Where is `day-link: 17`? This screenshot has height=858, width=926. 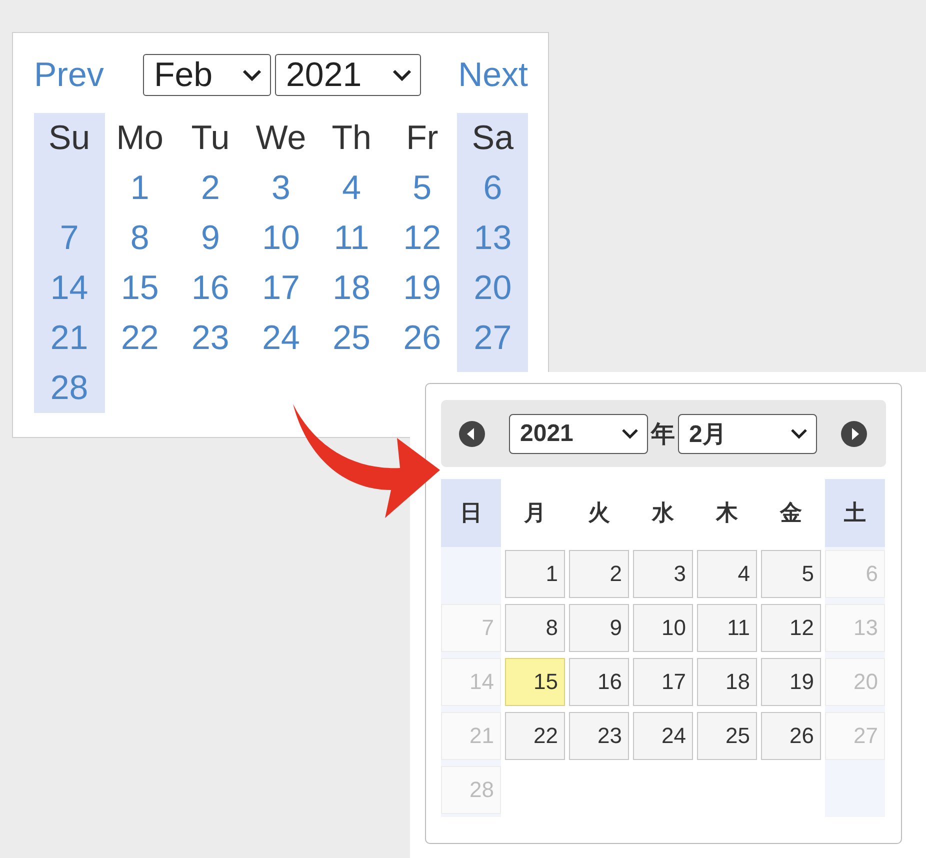
day-link: 17 is located at coordinates (281, 288).